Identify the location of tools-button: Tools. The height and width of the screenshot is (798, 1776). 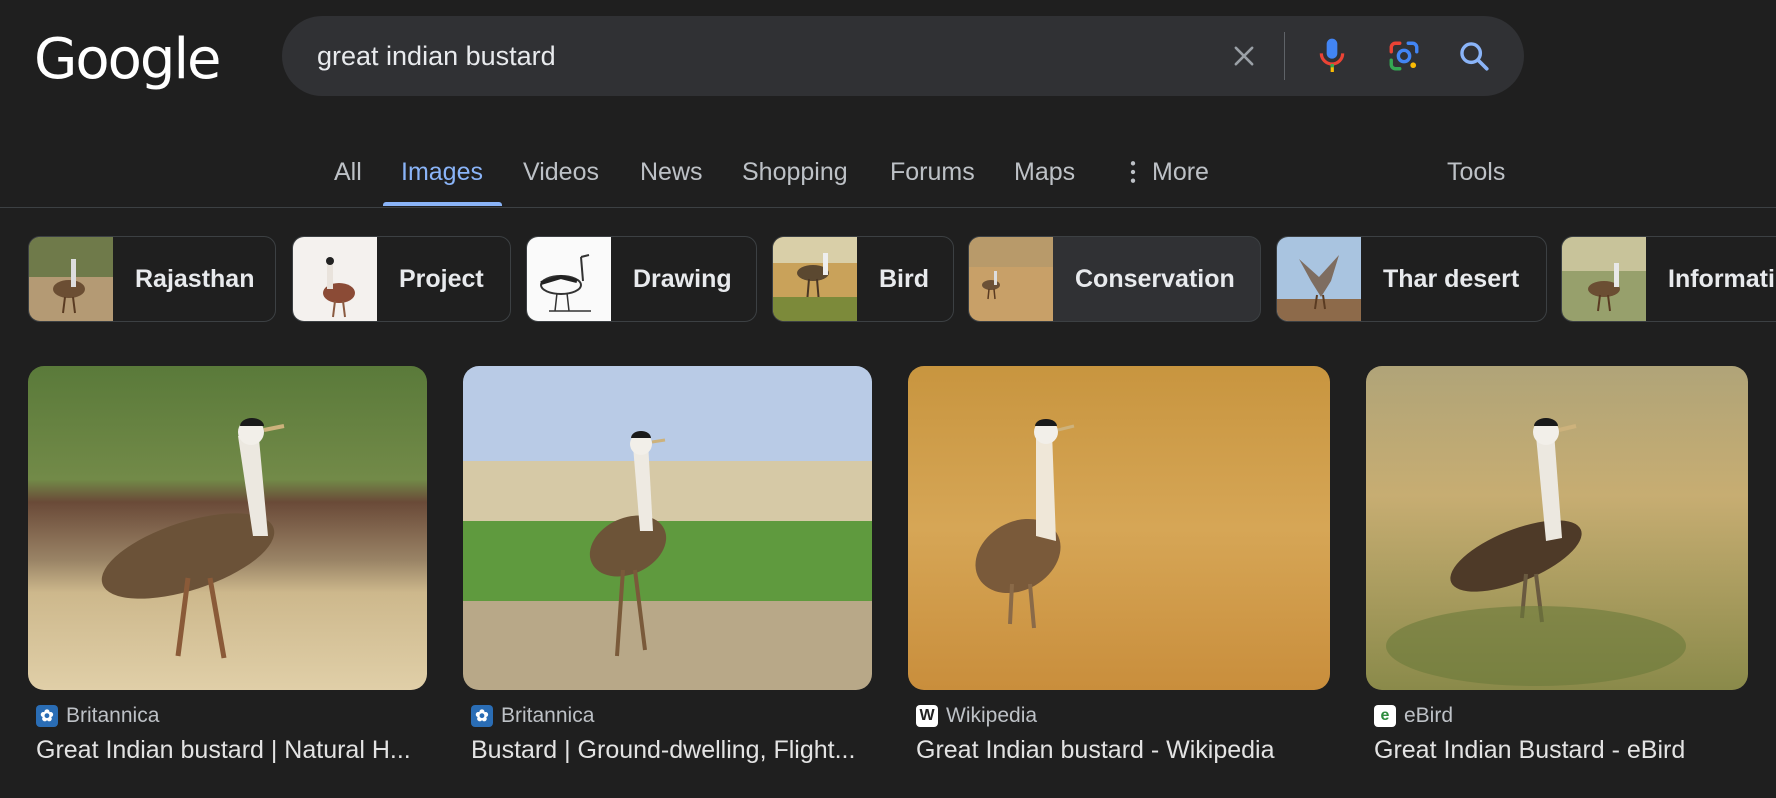
(1476, 172).